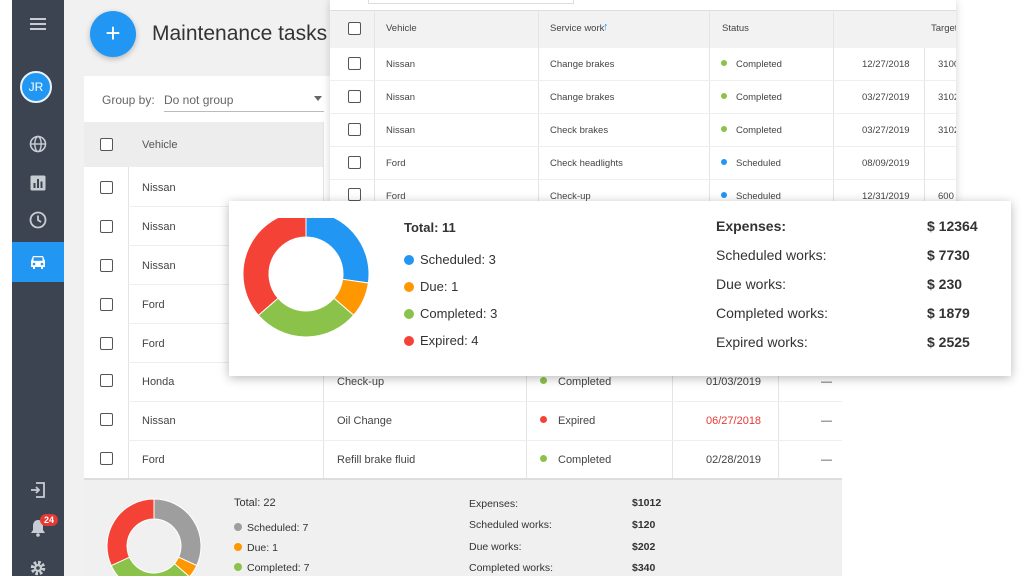  What do you see at coordinates (128, 100) in the screenshot?
I see `group-by-label: Group by:` at bounding box center [128, 100].